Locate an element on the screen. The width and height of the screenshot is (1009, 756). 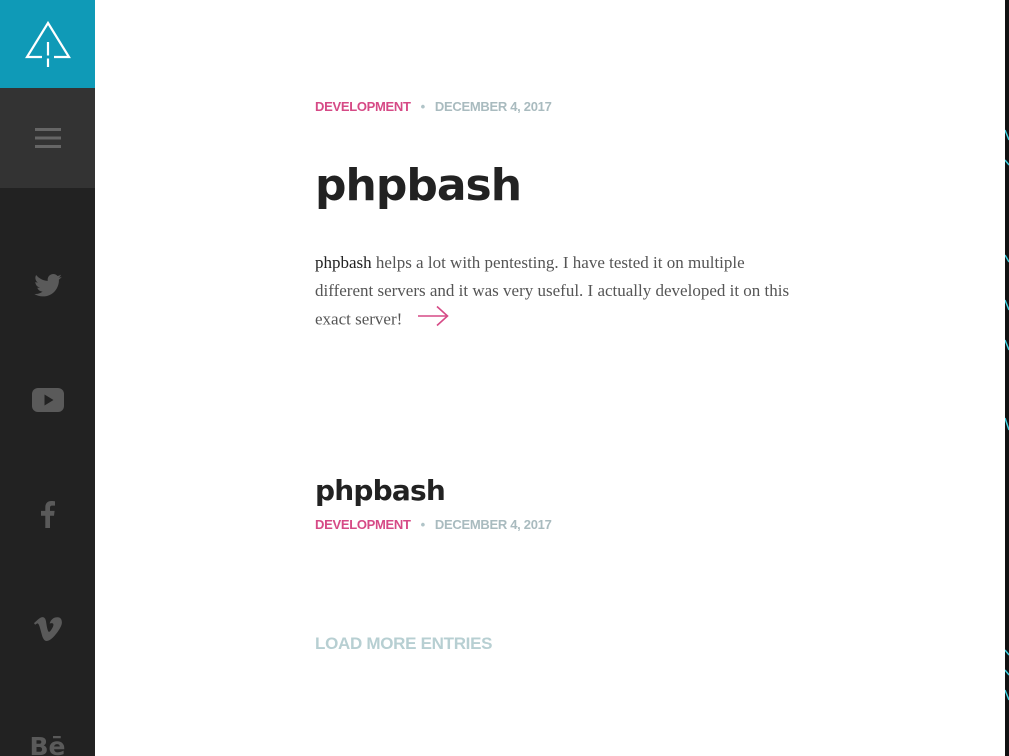
logo is located at coordinates (47, 44).